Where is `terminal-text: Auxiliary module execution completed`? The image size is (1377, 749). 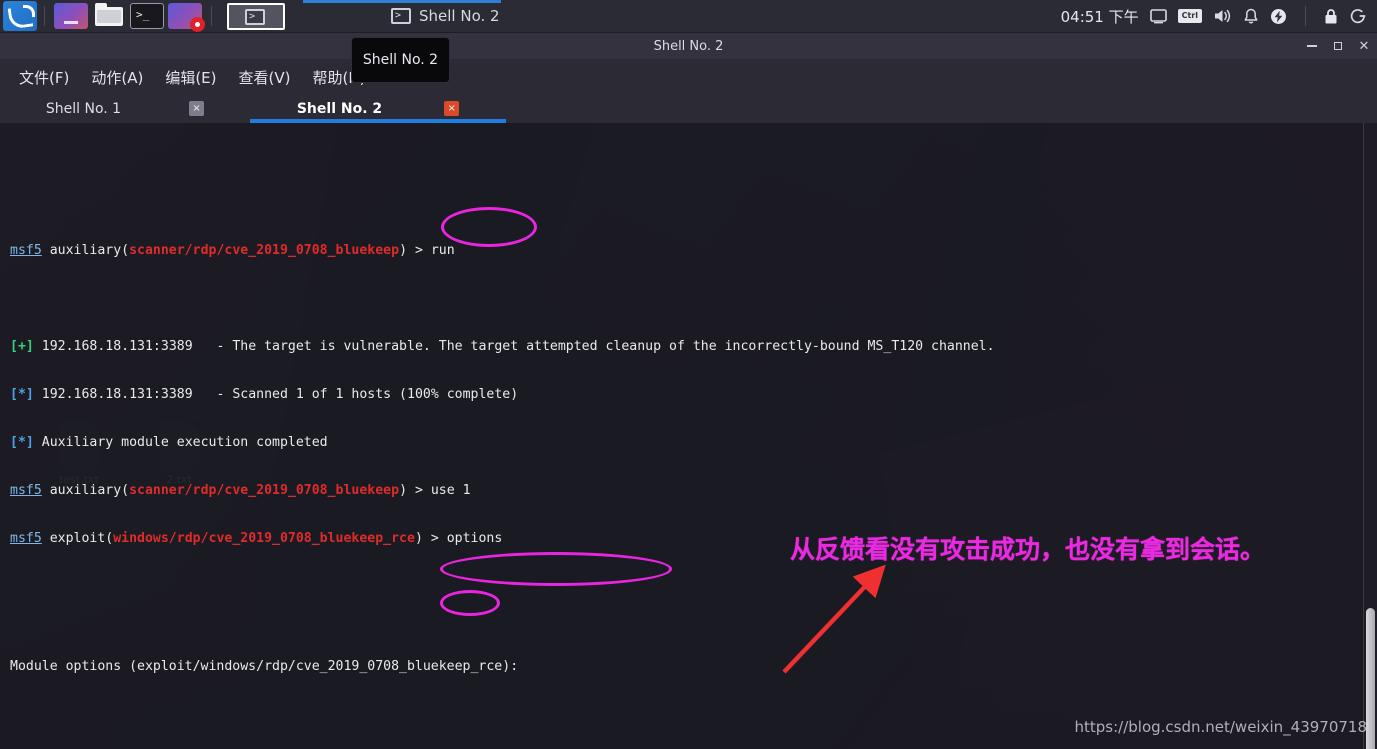 terminal-text: Auxiliary module execution completed is located at coordinates (184, 442).